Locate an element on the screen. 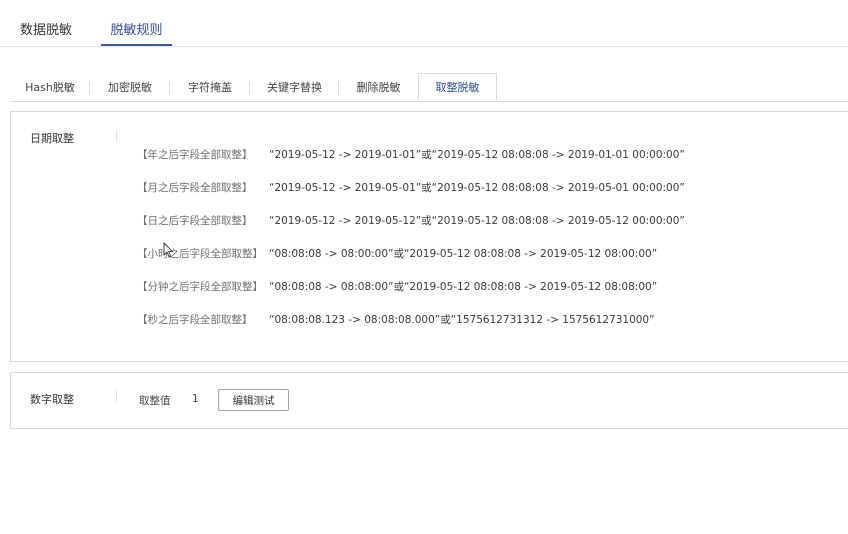 The image size is (848, 534). tab-char-cover: 字符掩盖 is located at coordinates (210, 87).